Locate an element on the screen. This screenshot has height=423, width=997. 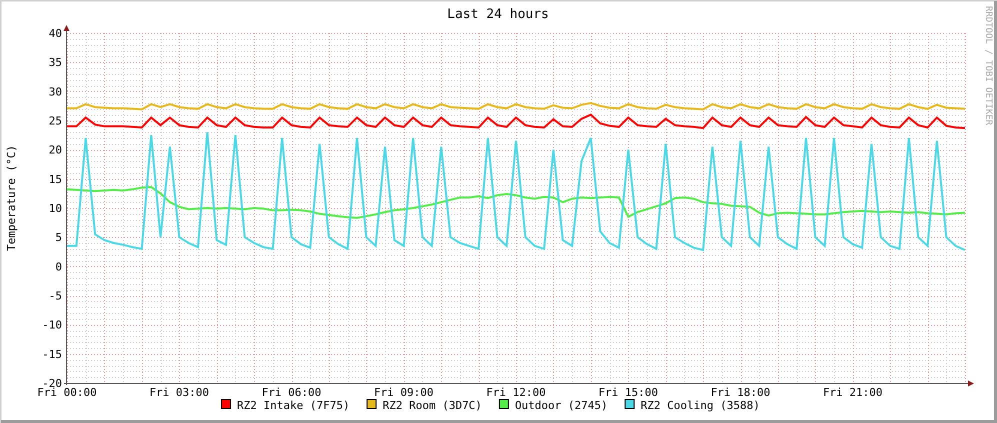
x-tick-label: Fri 09:00 is located at coordinates (404, 392).